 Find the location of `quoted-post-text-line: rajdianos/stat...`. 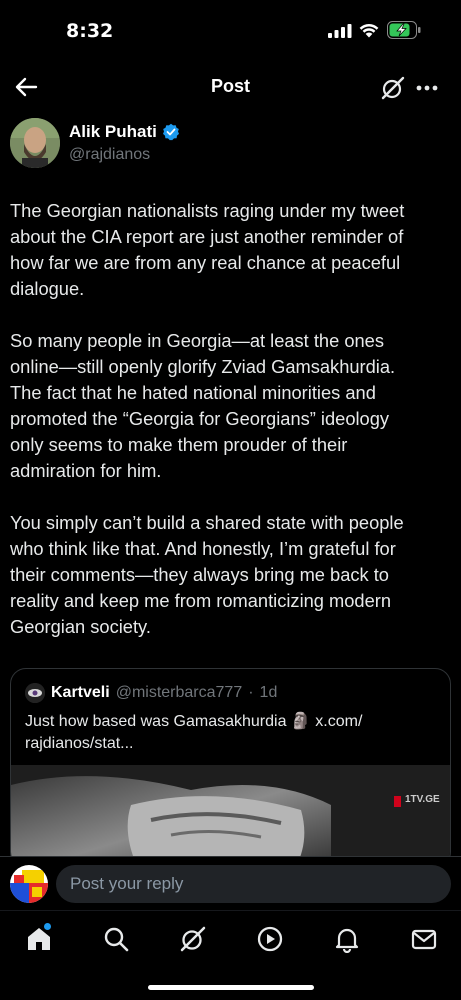

quoted-post-text-line: rajdianos/stat... is located at coordinates (79, 743).